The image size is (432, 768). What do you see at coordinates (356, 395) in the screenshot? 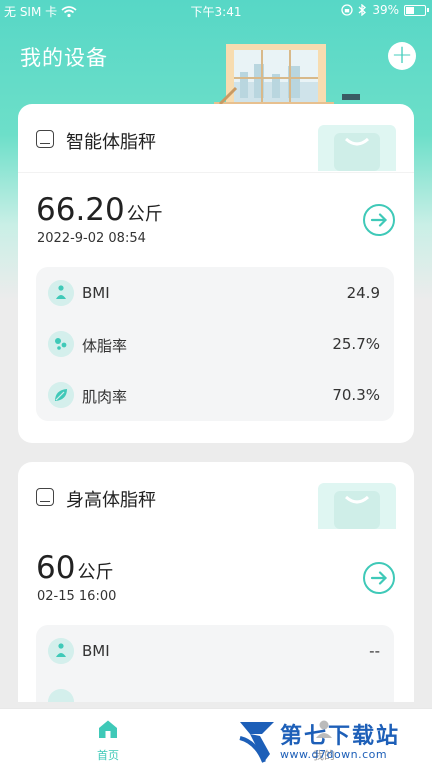
I see `metric-value: 70.3%` at bounding box center [356, 395].